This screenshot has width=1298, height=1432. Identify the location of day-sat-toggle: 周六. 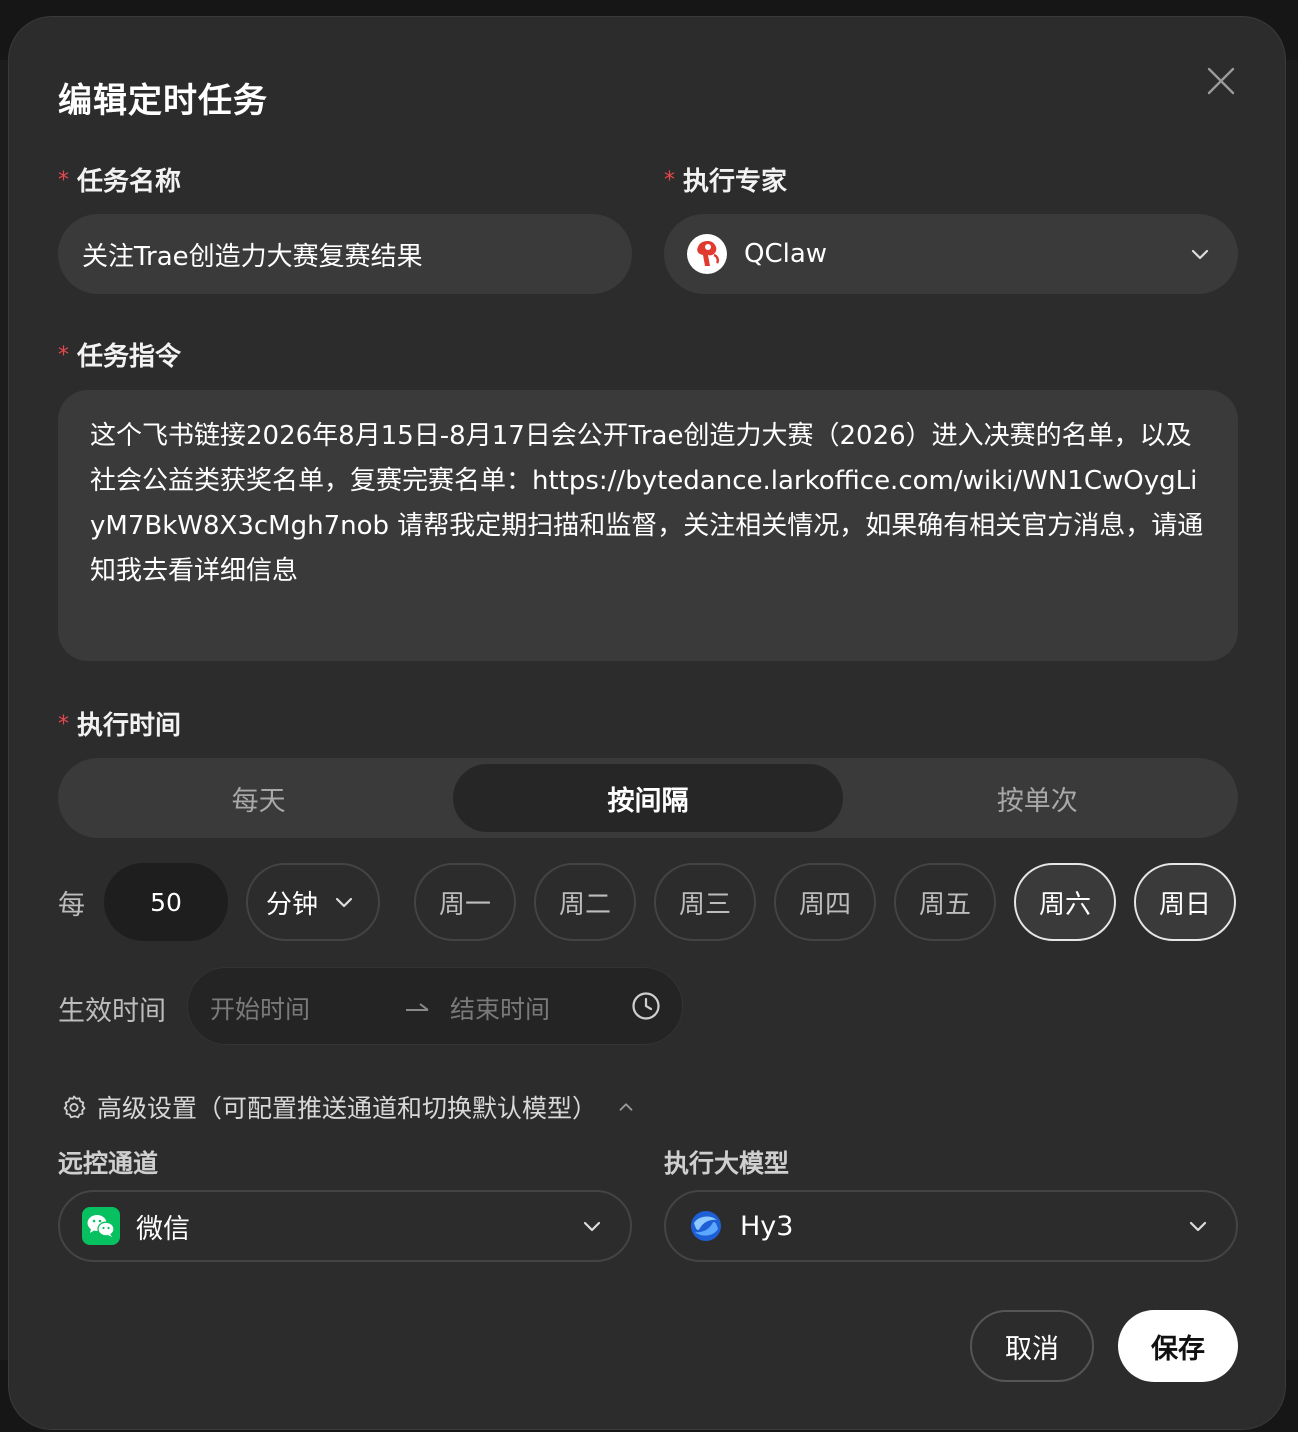
(1065, 902).